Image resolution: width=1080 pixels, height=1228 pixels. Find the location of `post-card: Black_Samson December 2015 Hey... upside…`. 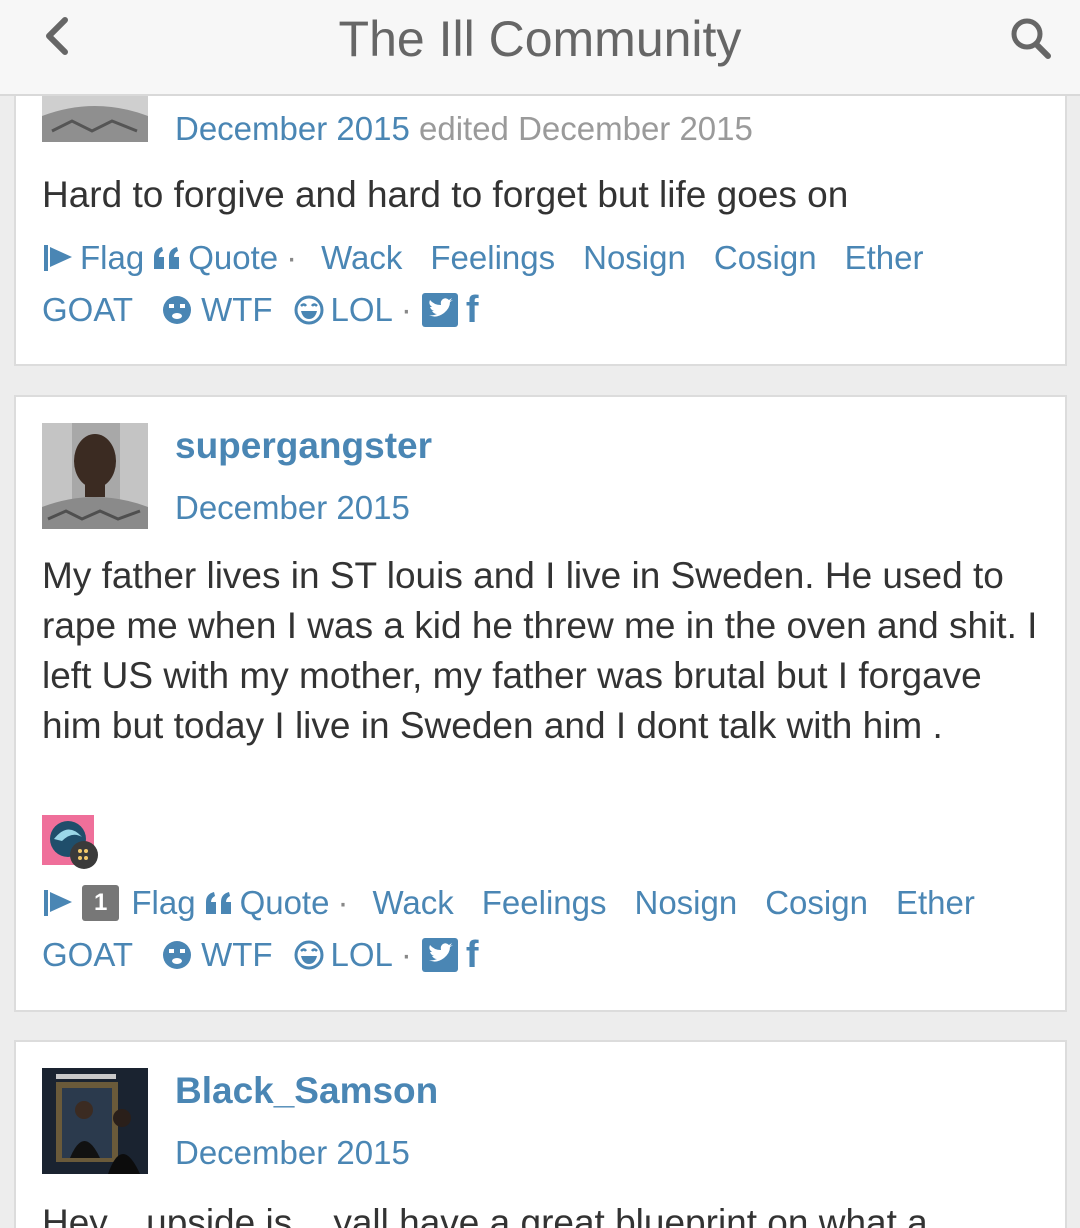

post-card: Black_Samson December 2015 Hey... upside… is located at coordinates (540, 1134).